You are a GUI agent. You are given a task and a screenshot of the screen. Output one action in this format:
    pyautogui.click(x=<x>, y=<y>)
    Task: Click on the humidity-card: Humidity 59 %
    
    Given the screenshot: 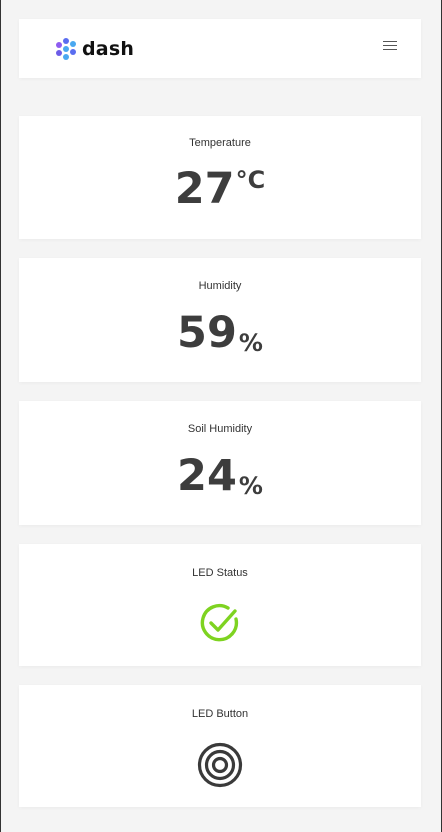 What is the action you would take?
    pyautogui.click(x=220, y=320)
    